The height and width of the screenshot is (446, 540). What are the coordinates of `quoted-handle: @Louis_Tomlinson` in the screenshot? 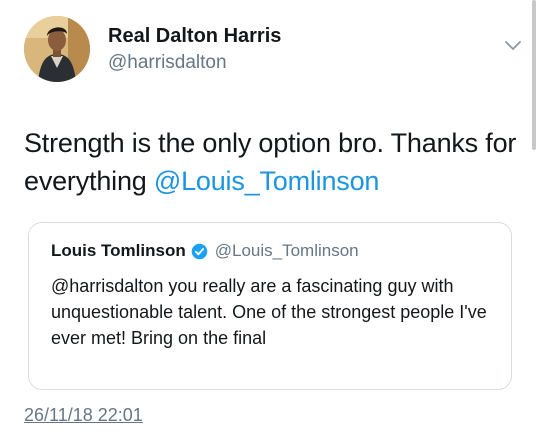 It's located at (286, 250).